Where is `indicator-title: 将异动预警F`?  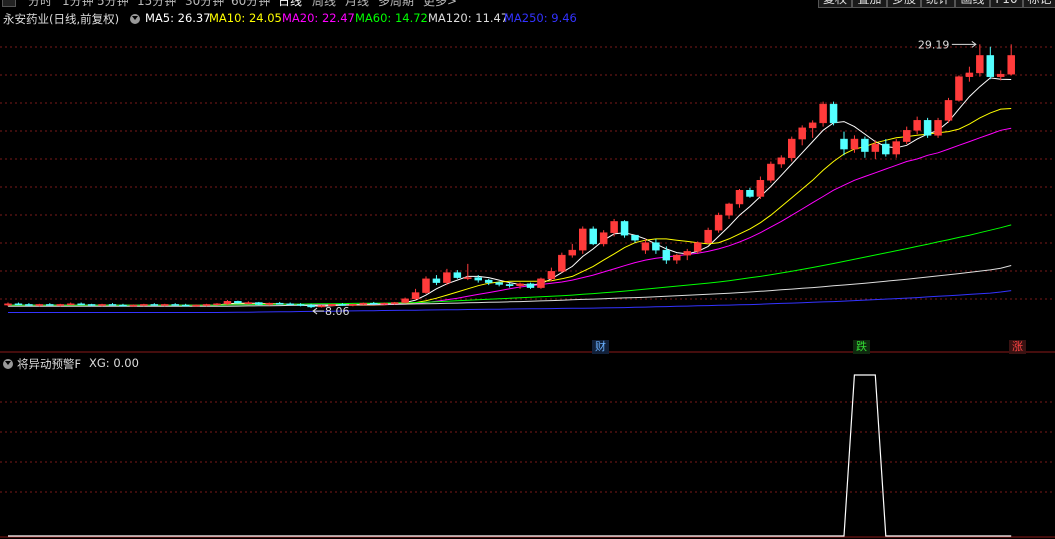
indicator-title: 将异动预警F is located at coordinates (49, 364).